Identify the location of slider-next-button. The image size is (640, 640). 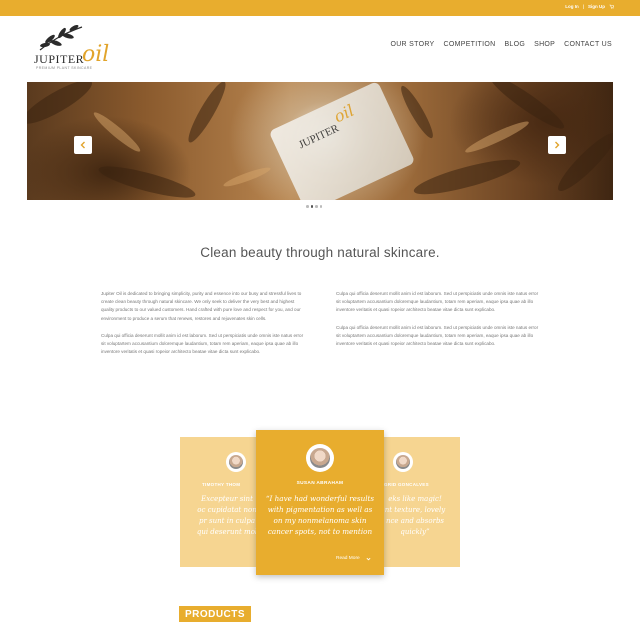
(557, 145).